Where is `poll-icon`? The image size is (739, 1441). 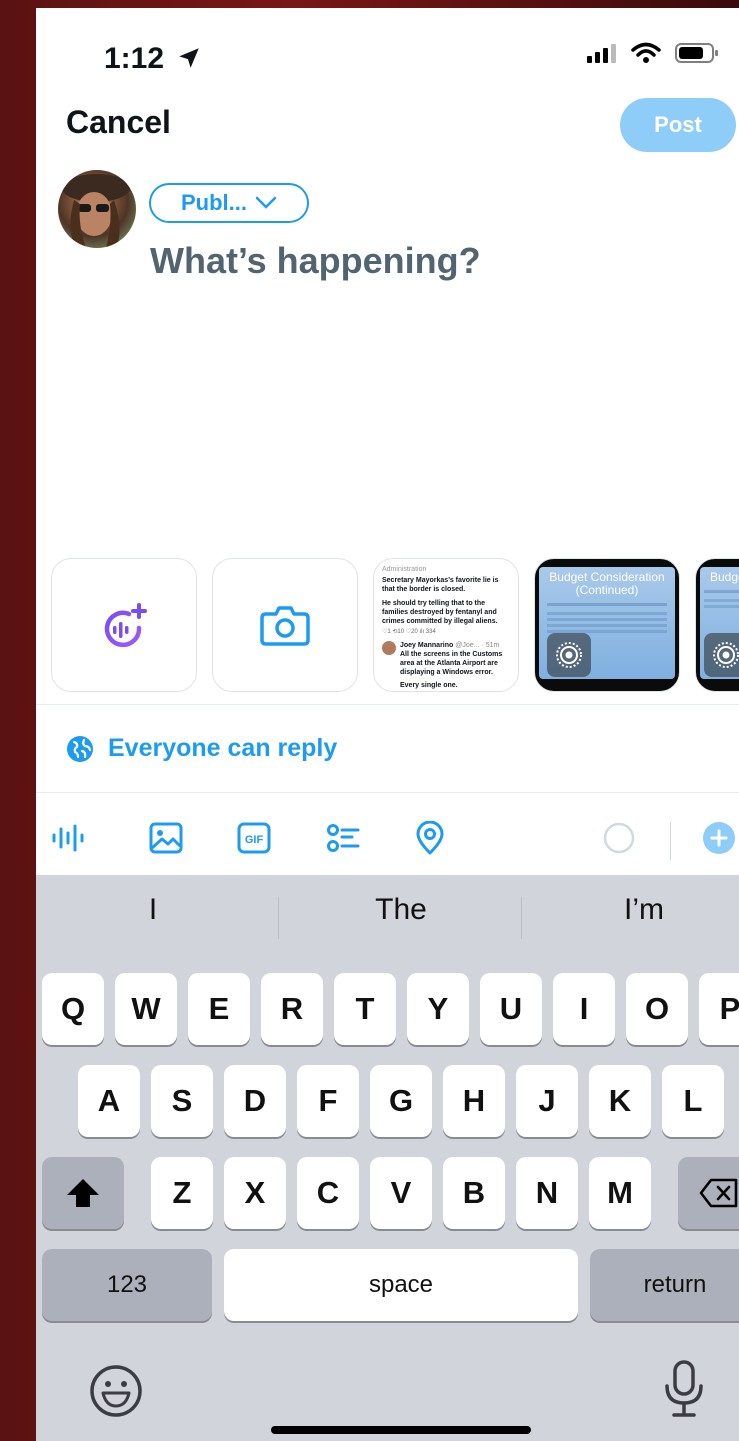
poll-icon is located at coordinates (343, 838).